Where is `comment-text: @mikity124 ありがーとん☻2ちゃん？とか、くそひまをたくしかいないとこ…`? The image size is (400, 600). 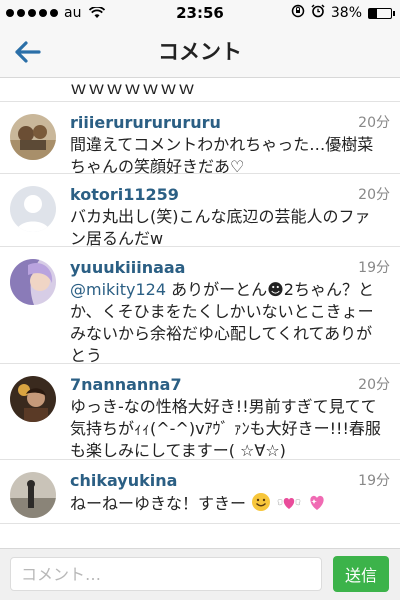
comment-text: @mikity124 ありがーとん☻2ちゃん？とか、くそひまをたくしかいないとこ… is located at coordinates (230, 323).